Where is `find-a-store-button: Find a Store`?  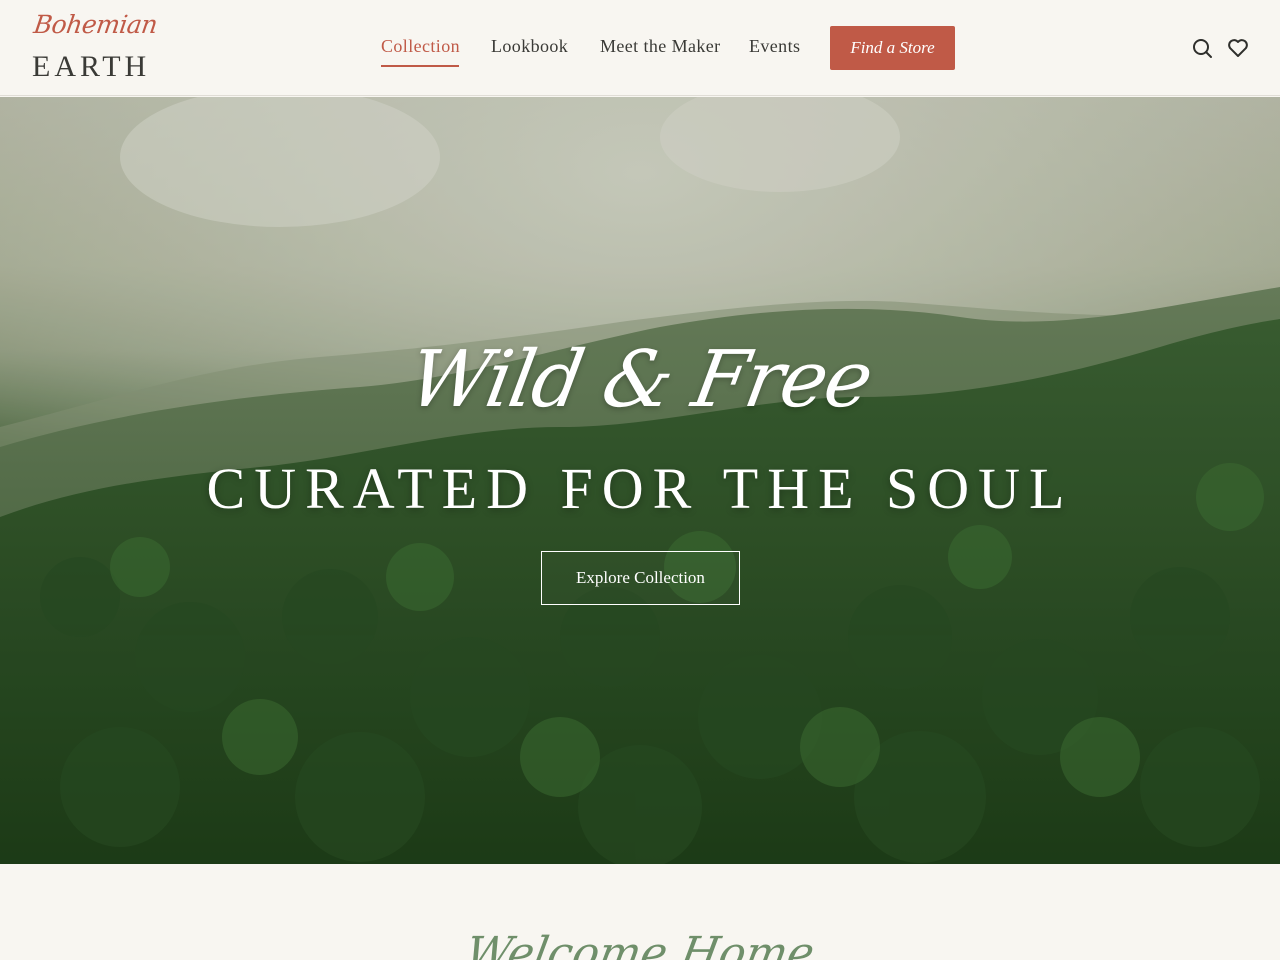 find-a-store-button: Find a Store is located at coordinates (892, 48).